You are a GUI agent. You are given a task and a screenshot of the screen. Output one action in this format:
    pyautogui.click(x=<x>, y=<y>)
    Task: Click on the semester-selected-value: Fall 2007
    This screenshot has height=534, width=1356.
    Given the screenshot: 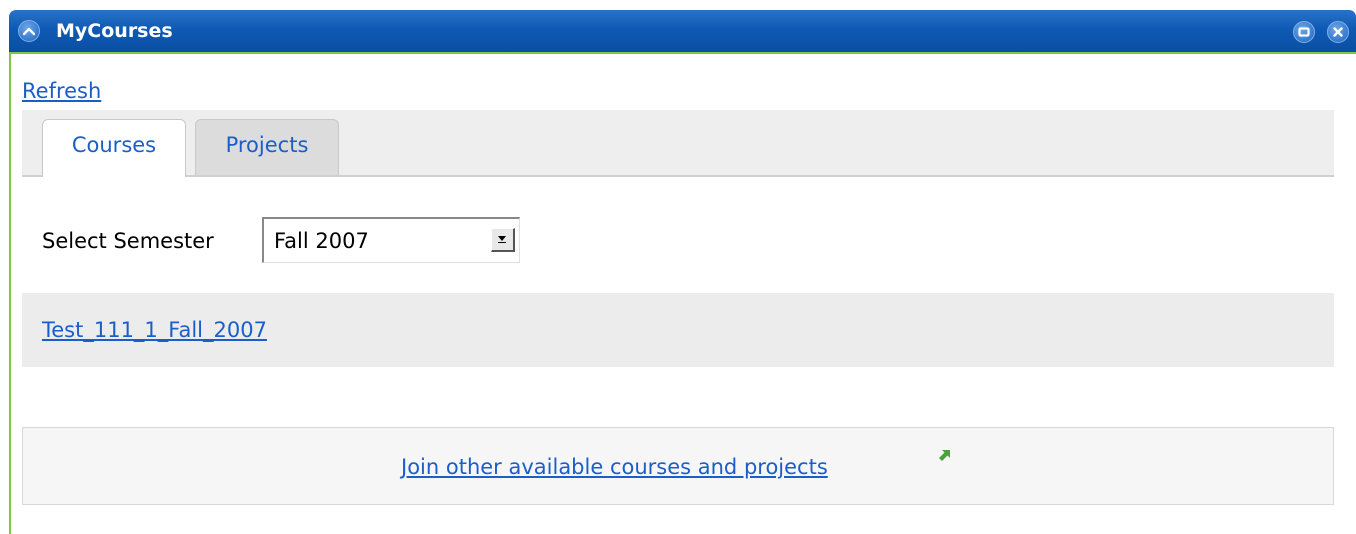 What is the action you would take?
    pyautogui.click(x=321, y=241)
    